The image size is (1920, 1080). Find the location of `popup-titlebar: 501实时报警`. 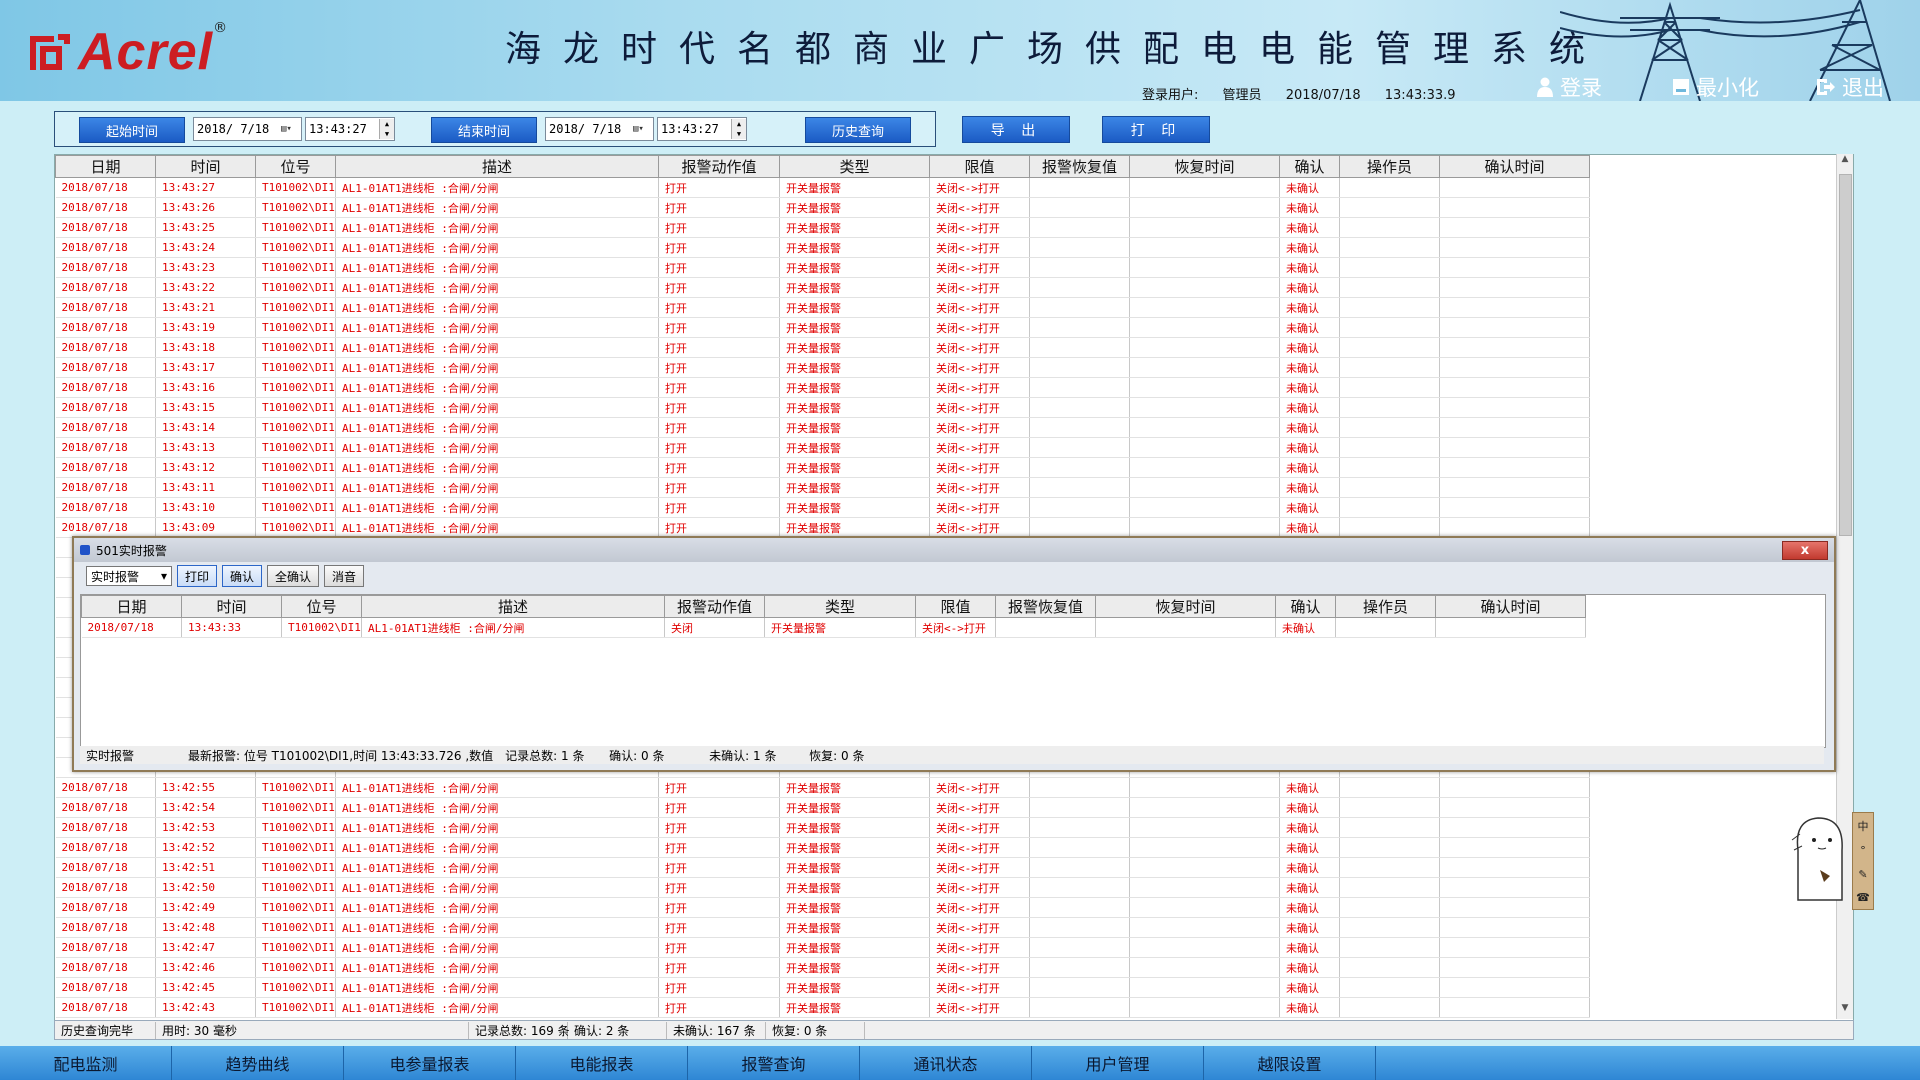

popup-titlebar: 501实时报警 is located at coordinates (954, 550).